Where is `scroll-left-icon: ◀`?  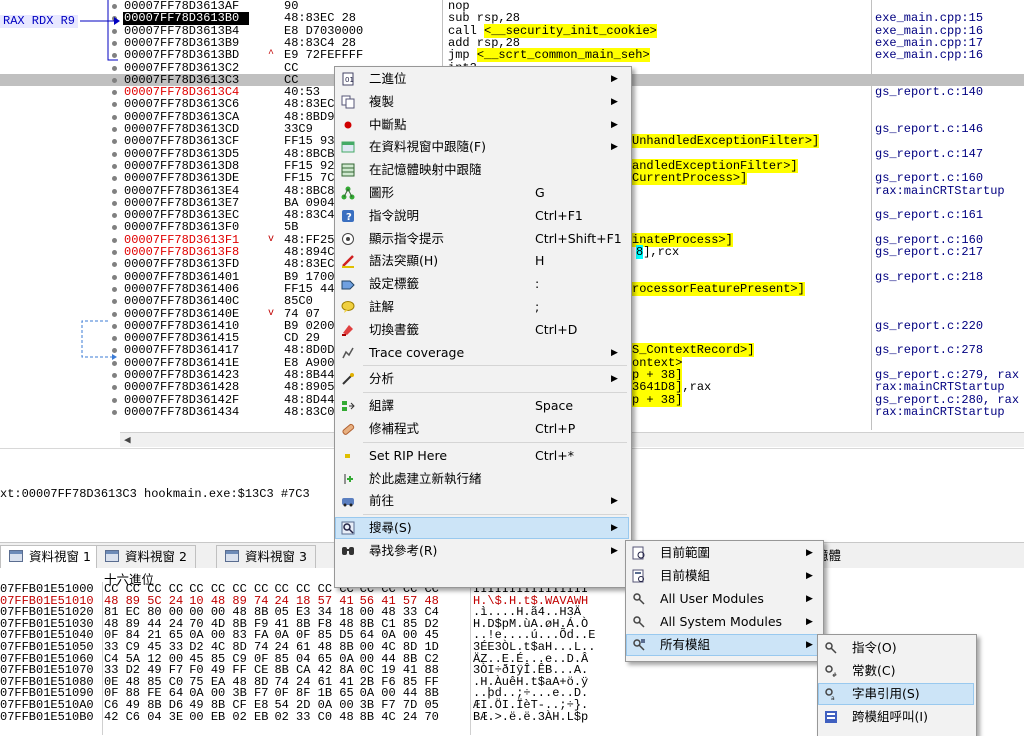 scroll-left-icon: ◀ is located at coordinates (127, 440).